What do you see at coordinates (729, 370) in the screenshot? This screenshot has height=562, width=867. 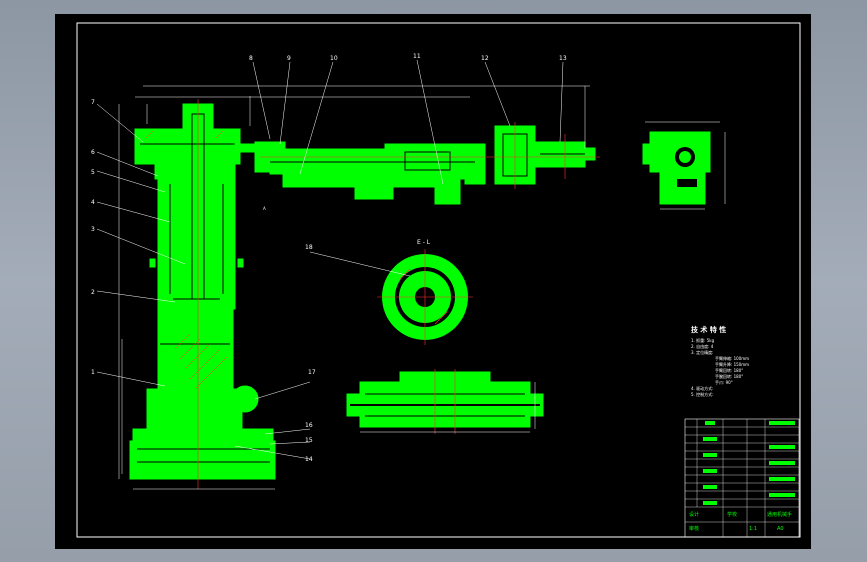 I see `note-line: 手臂回转: 180°` at bounding box center [729, 370].